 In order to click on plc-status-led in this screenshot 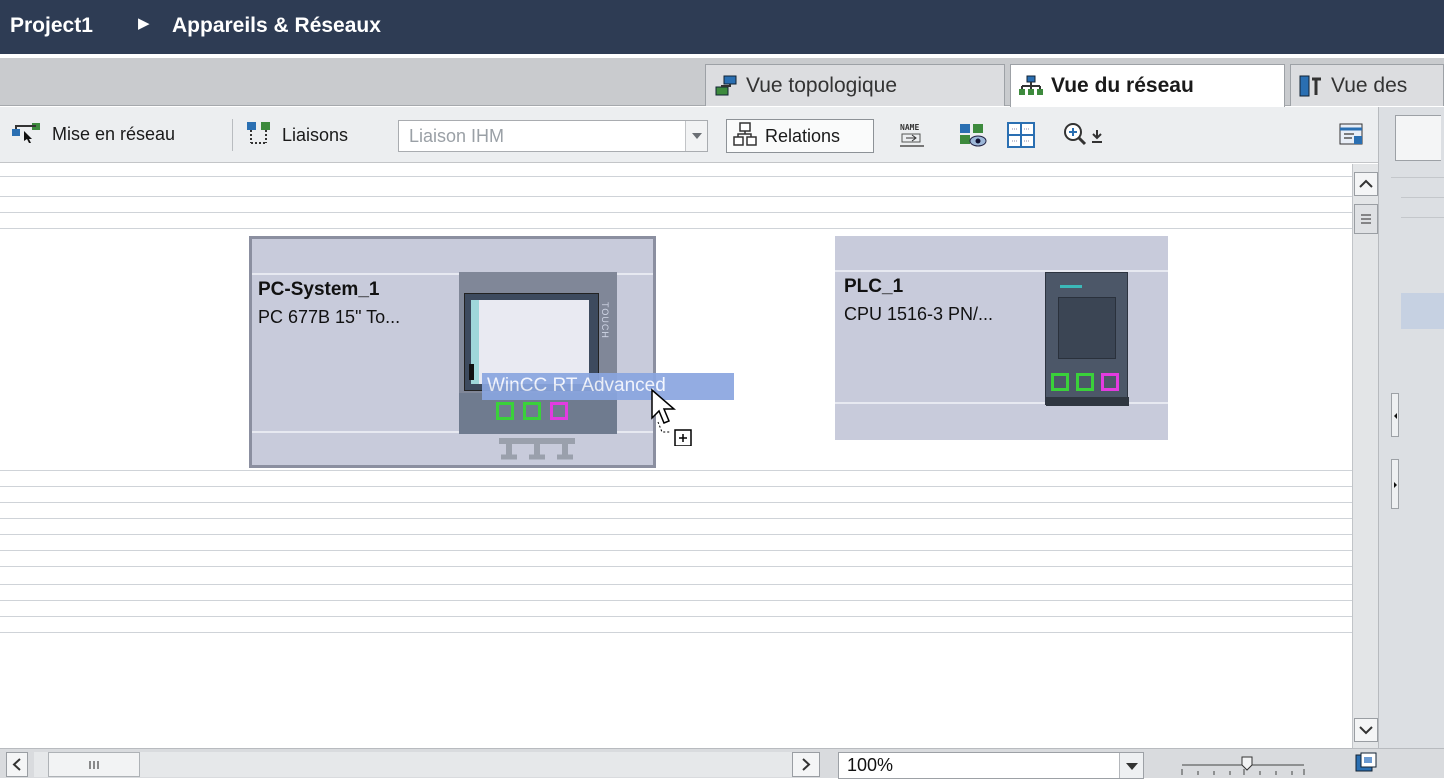, I will do `click(1071, 286)`.